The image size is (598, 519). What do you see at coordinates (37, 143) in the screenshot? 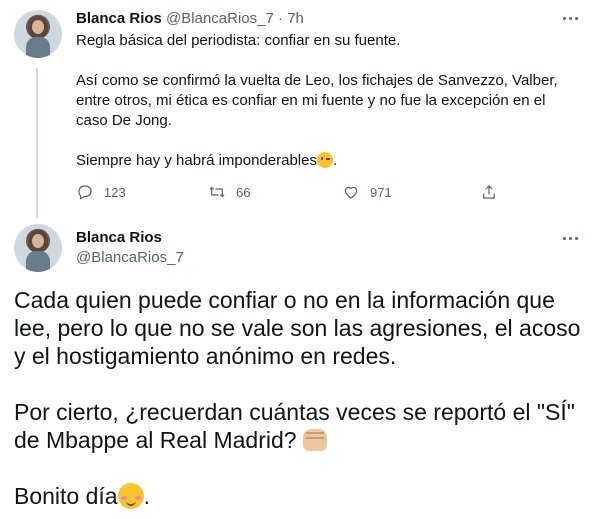
I see `thread-connector-line` at bounding box center [37, 143].